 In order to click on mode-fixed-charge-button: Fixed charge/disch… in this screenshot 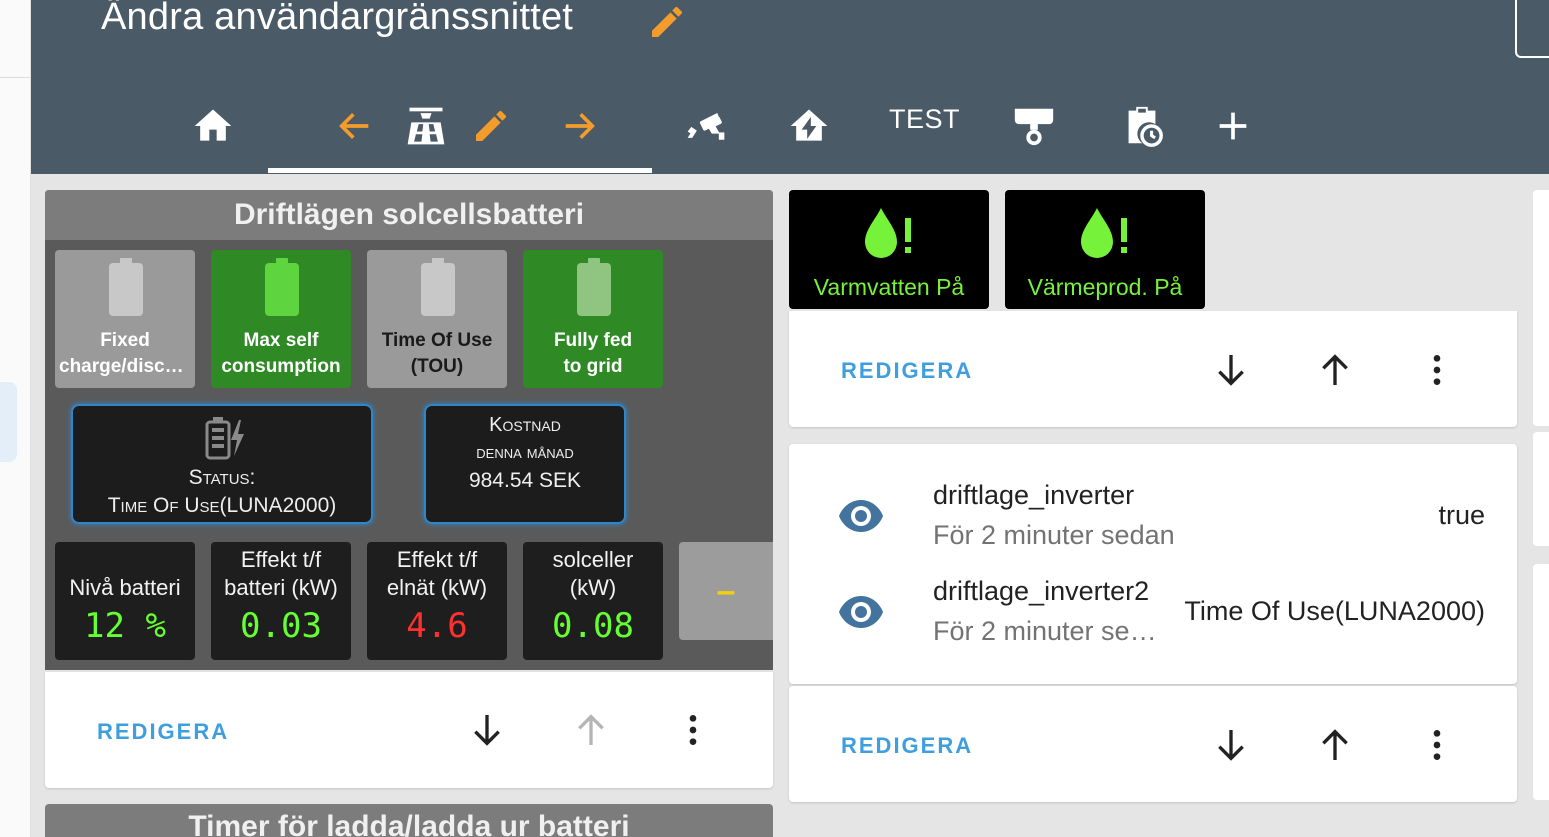, I will do `click(125, 319)`.